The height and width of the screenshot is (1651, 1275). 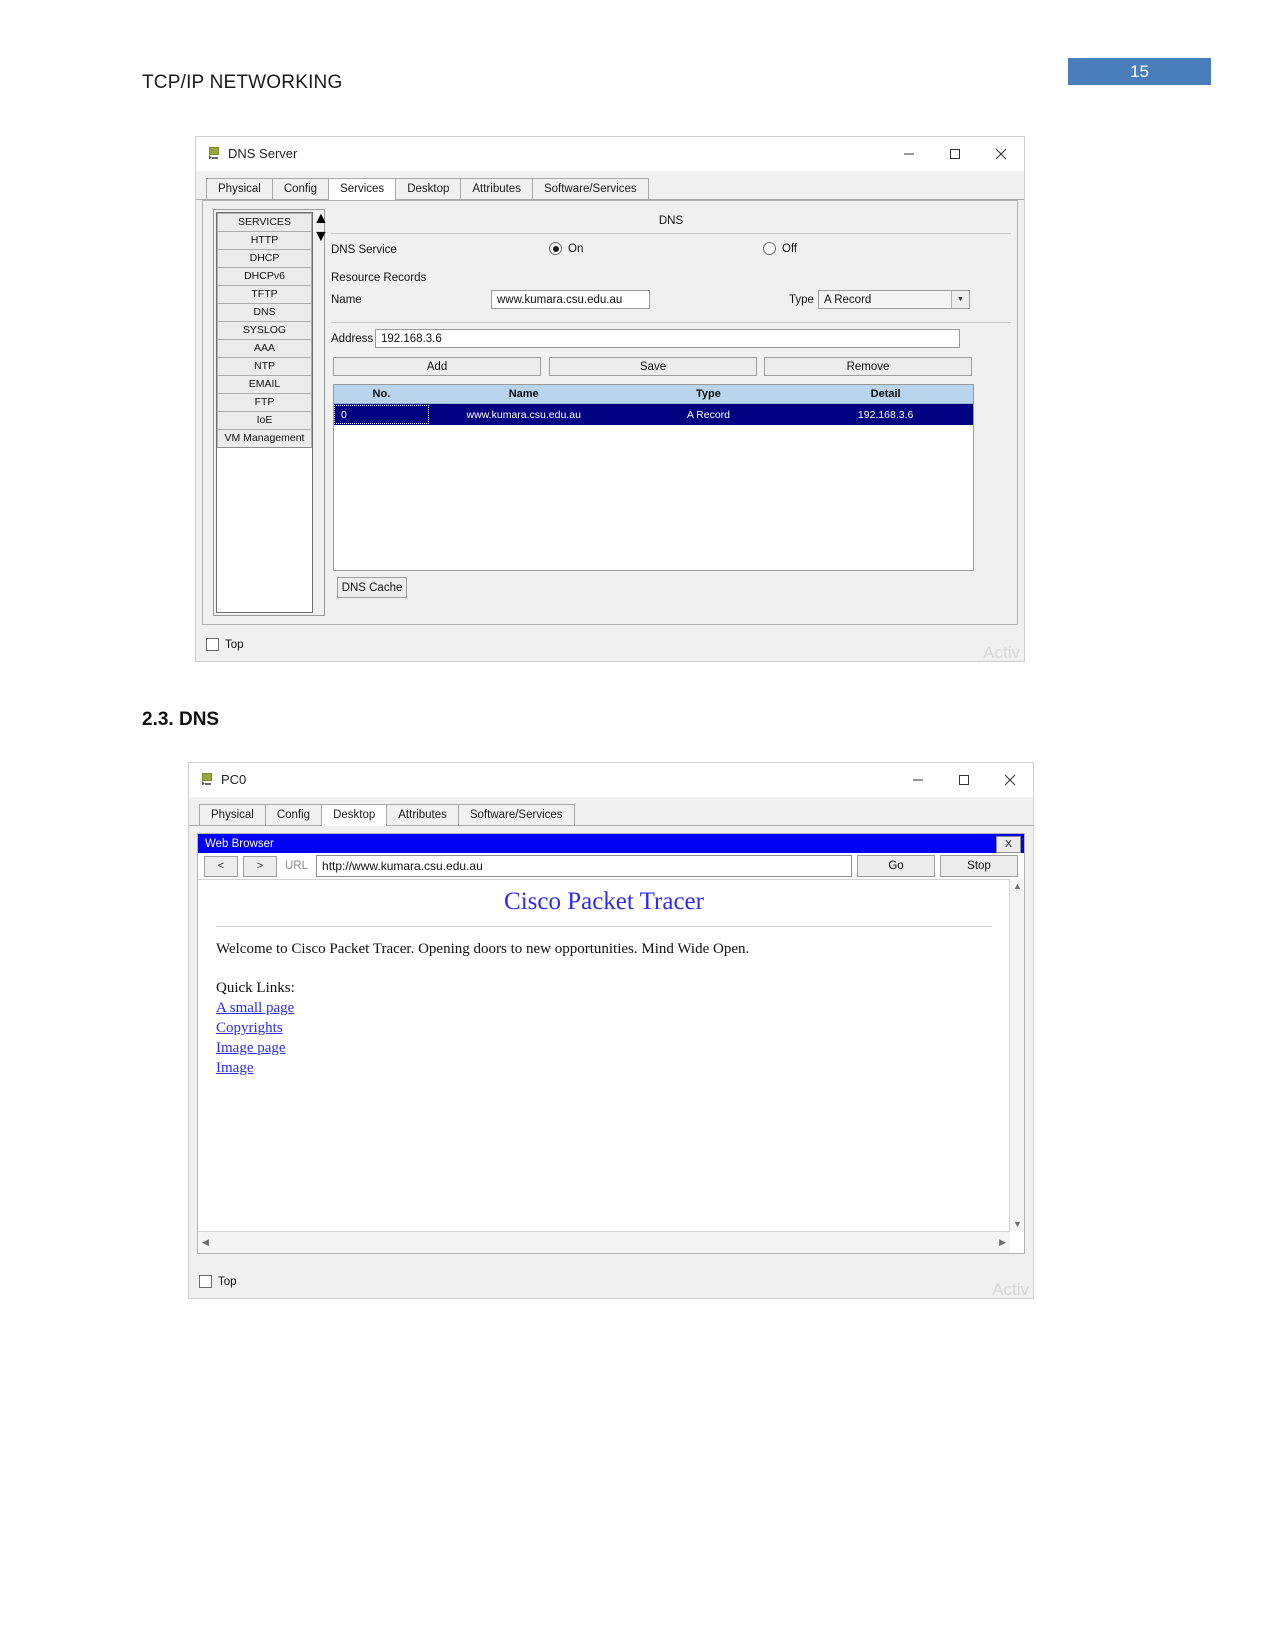 I want to click on pc0-window-titlebar: PC0, so click(x=611, y=780).